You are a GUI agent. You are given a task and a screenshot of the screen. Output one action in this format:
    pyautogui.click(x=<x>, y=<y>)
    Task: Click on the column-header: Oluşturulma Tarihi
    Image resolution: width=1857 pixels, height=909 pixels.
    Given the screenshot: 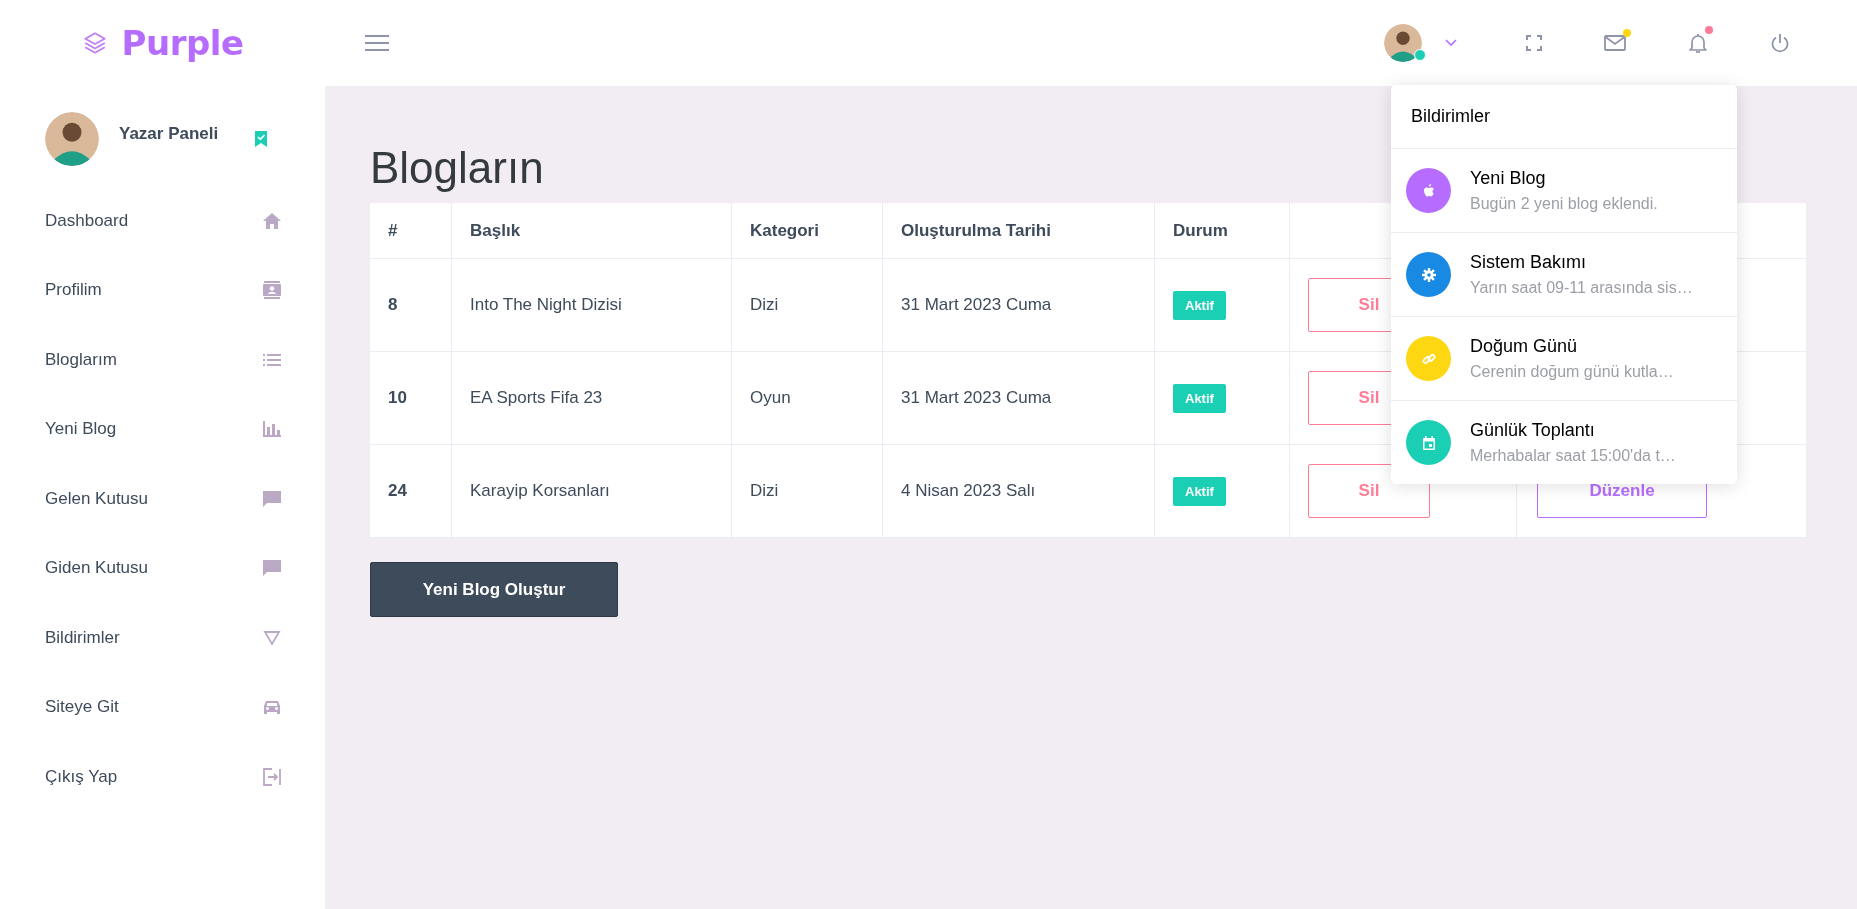 What is the action you would take?
    pyautogui.click(x=1018, y=231)
    